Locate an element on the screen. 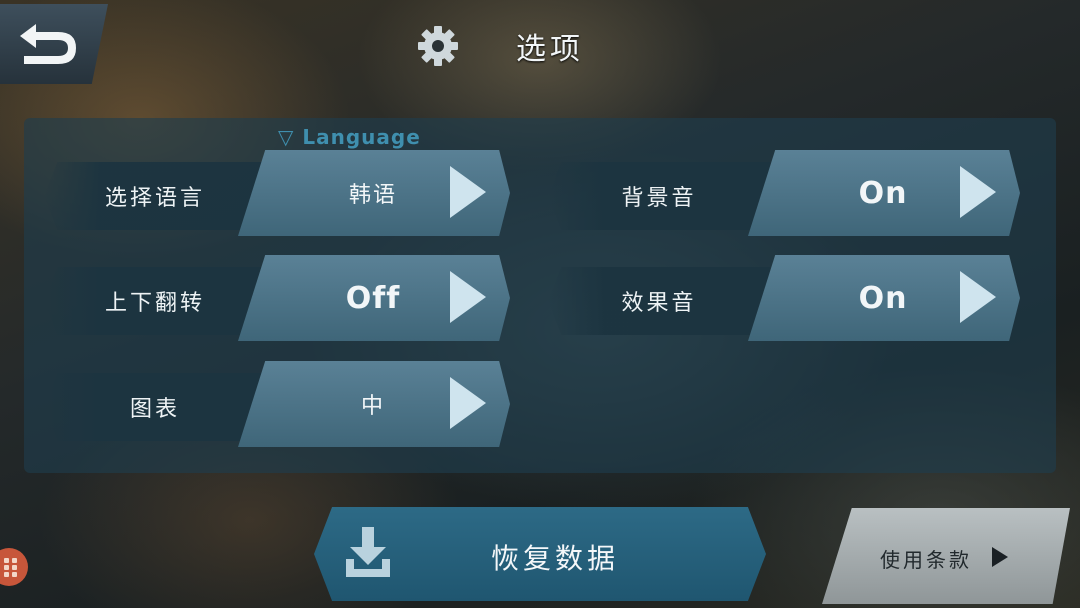  back-arrow-icon is located at coordinates (48, 44).